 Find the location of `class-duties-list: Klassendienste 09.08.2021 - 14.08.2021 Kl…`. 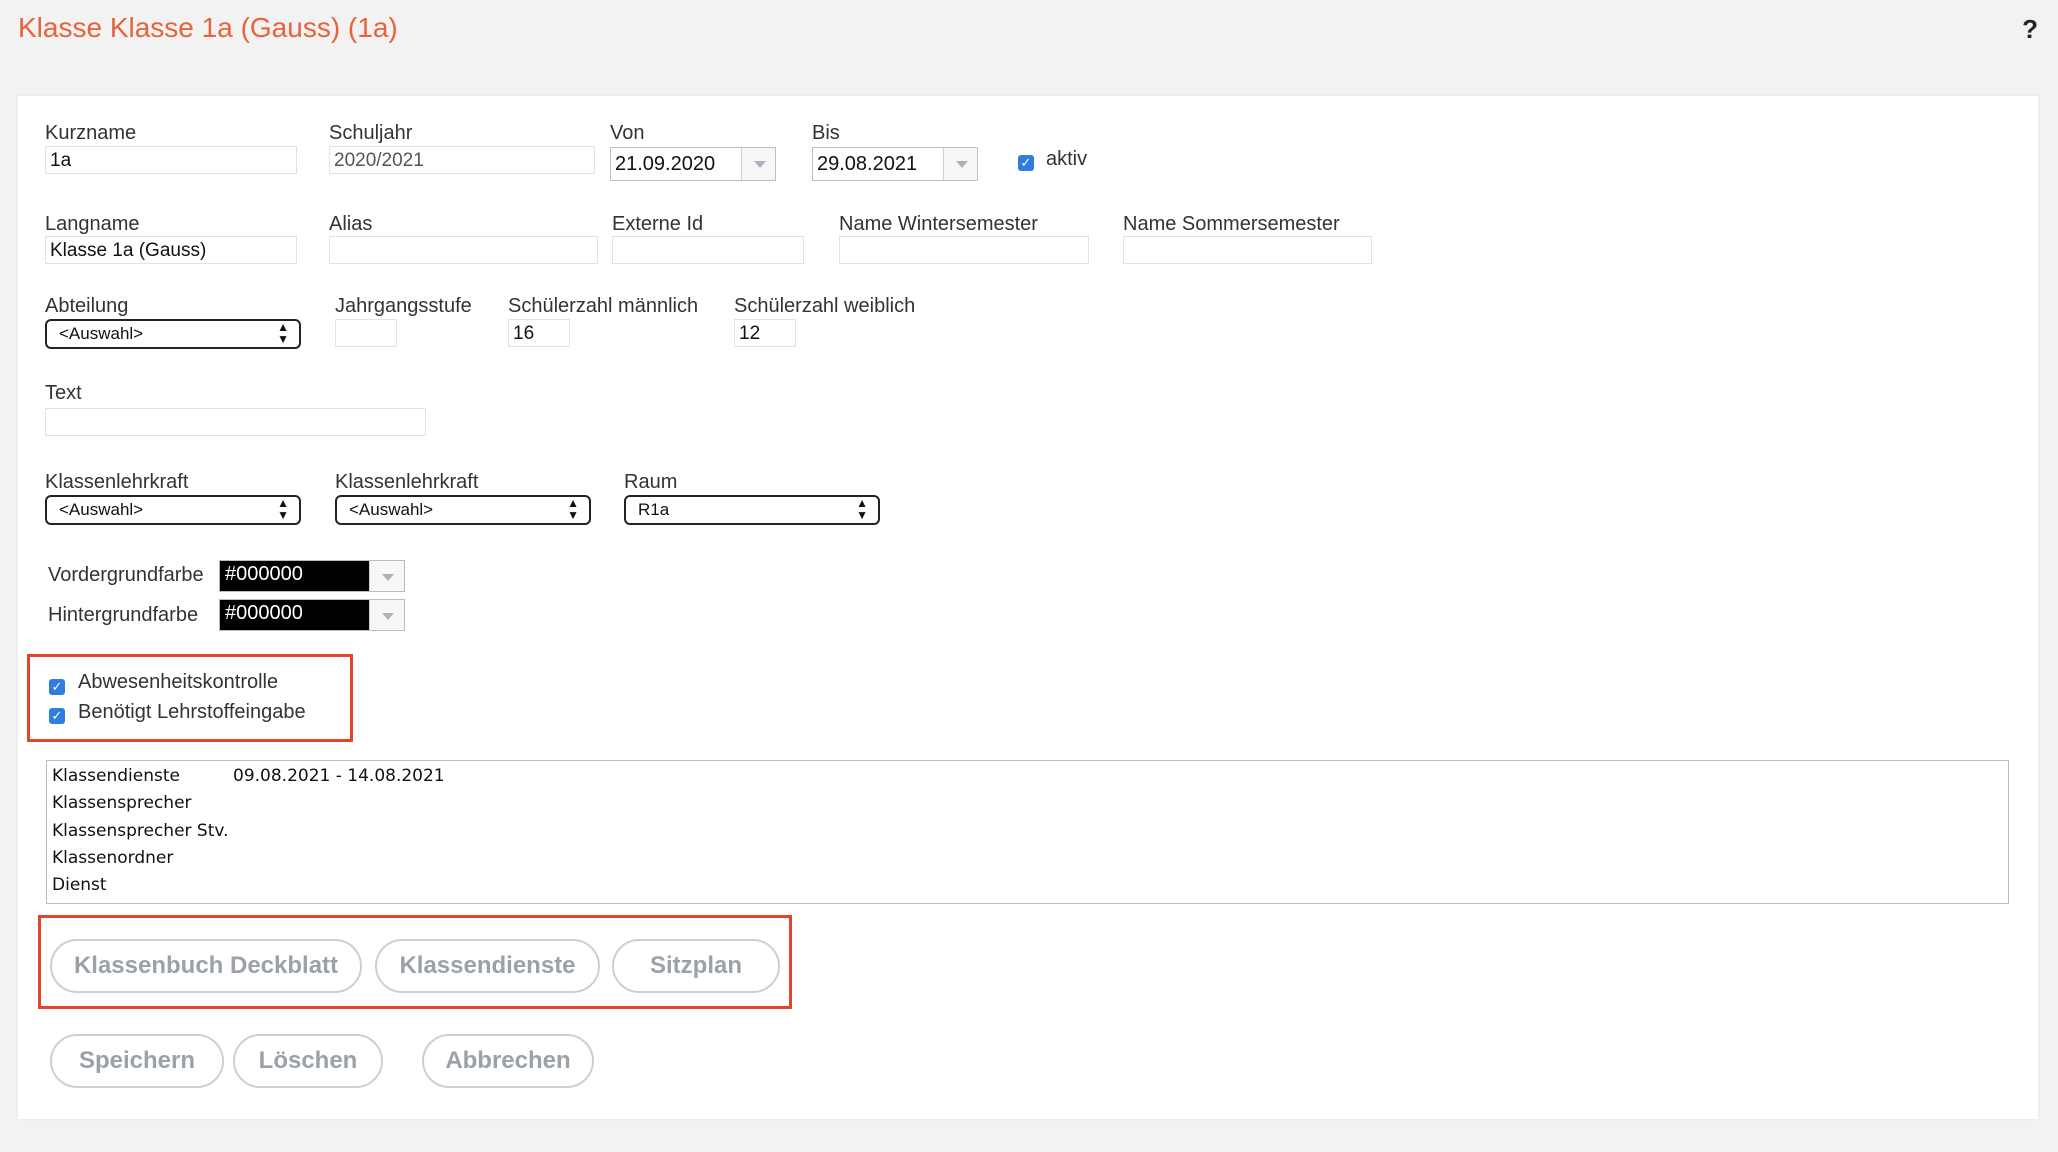

class-duties-list: Klassendienste 09.08.2021 - 14.08.2021 Kl… is located at coordinates (1027, 832).